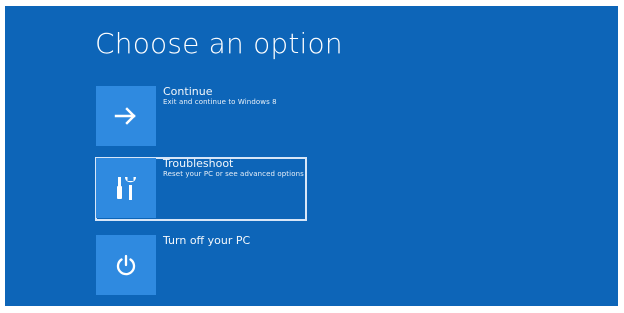  Describe the element at coordinates (219, 43) in the screenshot. I see `page-title: Choose an option` at that location.